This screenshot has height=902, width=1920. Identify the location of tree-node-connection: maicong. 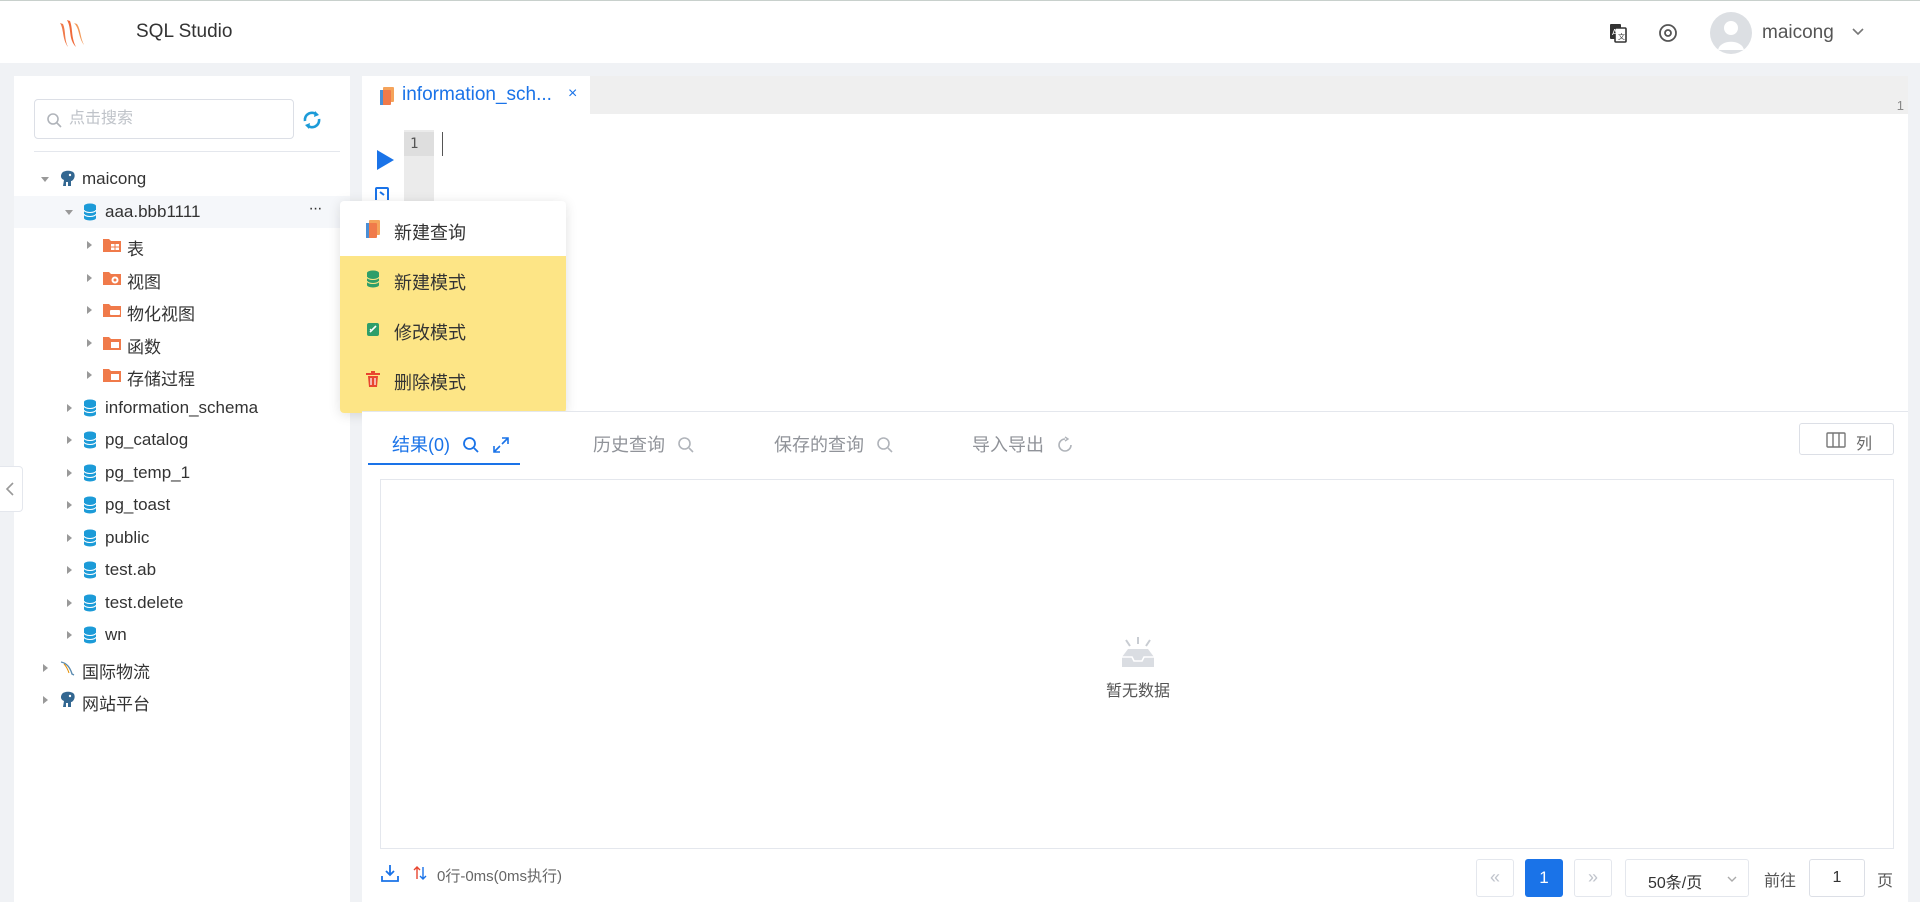
(182, 179).